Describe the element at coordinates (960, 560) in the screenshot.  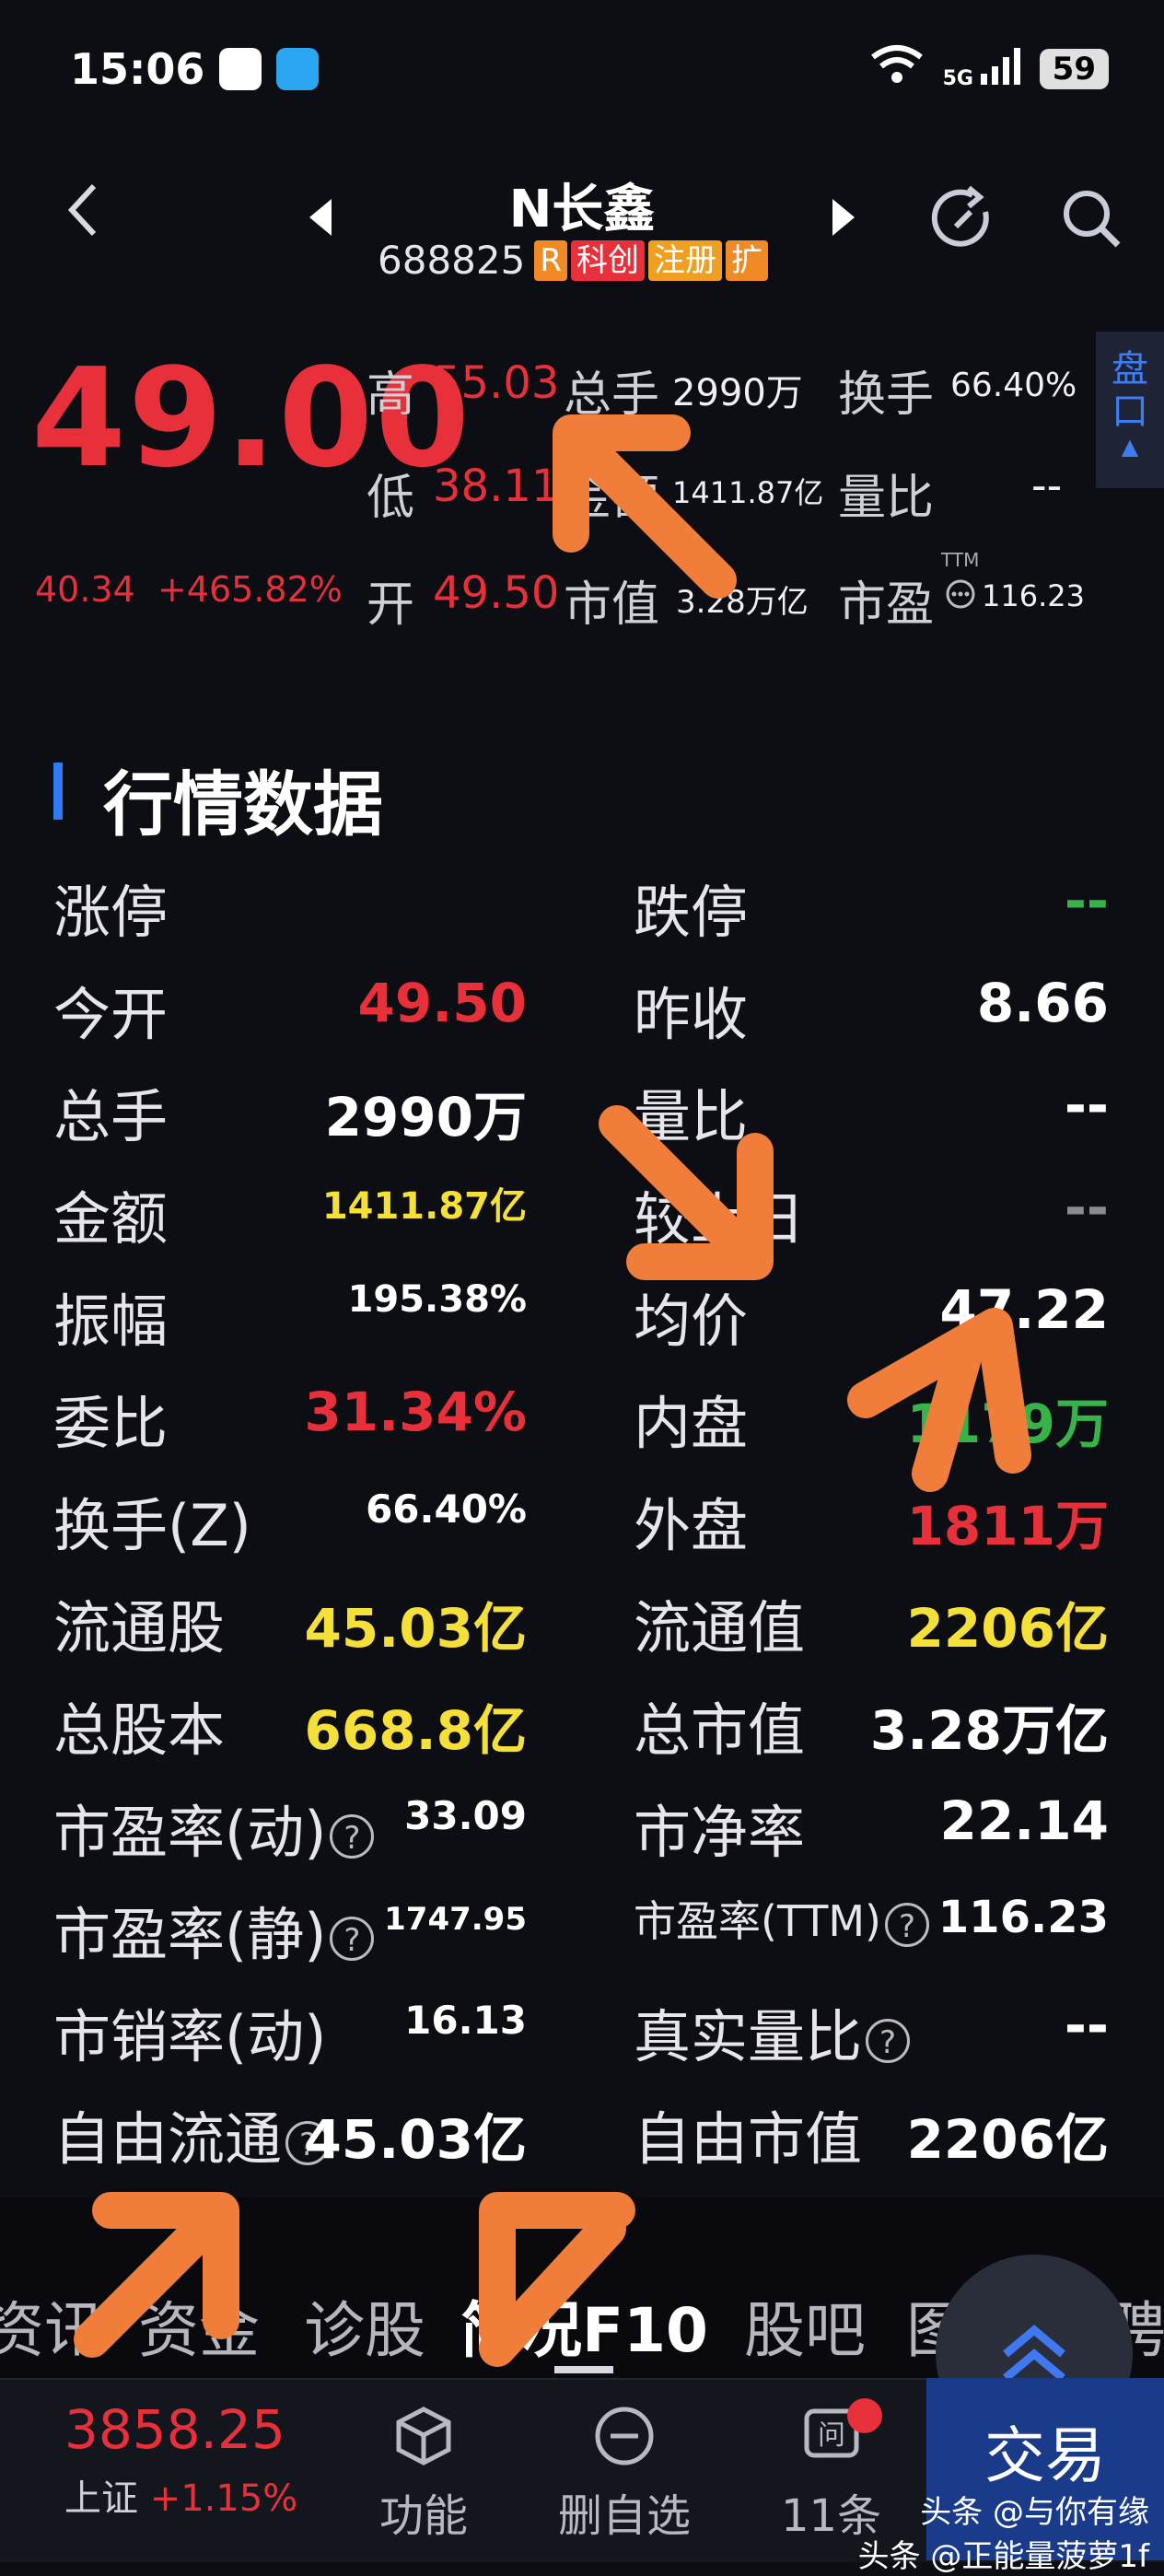
I see `pe-ttm-sup: TTM` at that location.